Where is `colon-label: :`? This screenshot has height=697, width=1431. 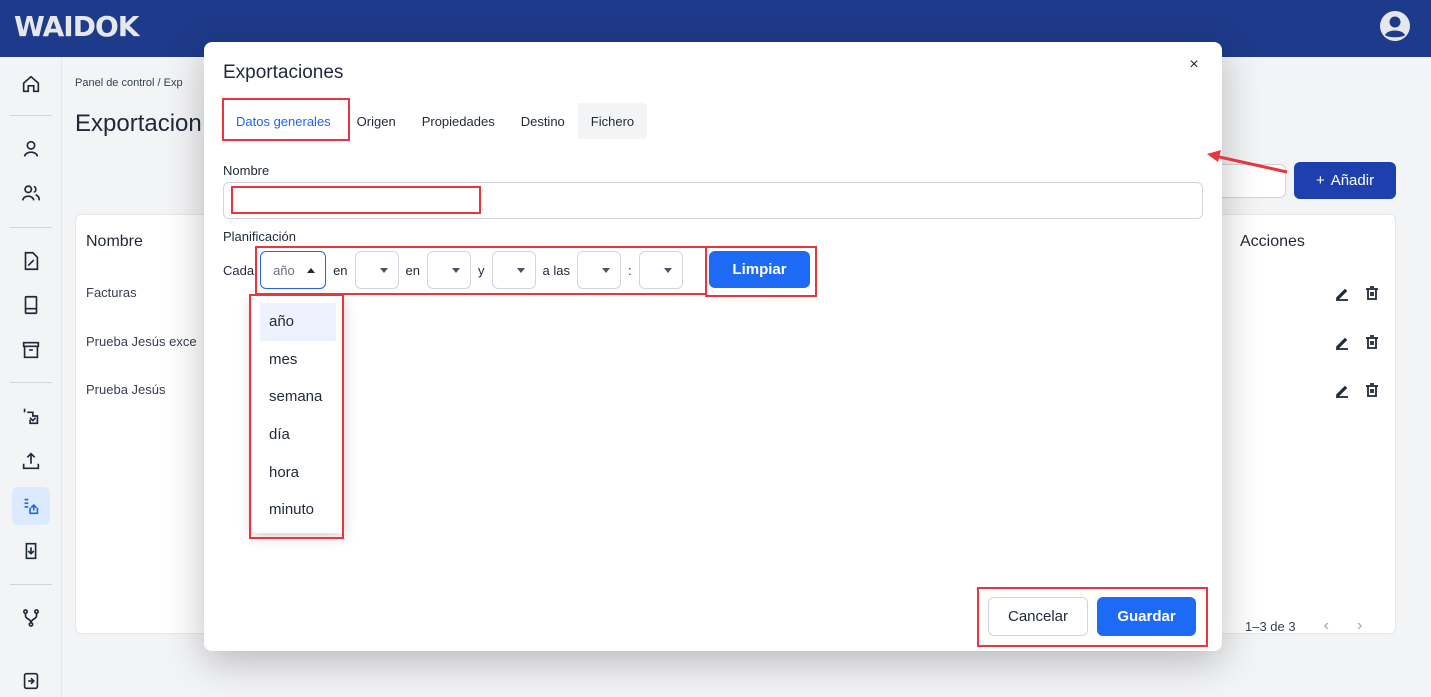
colon-label: : is located at coordinates (629, 270).